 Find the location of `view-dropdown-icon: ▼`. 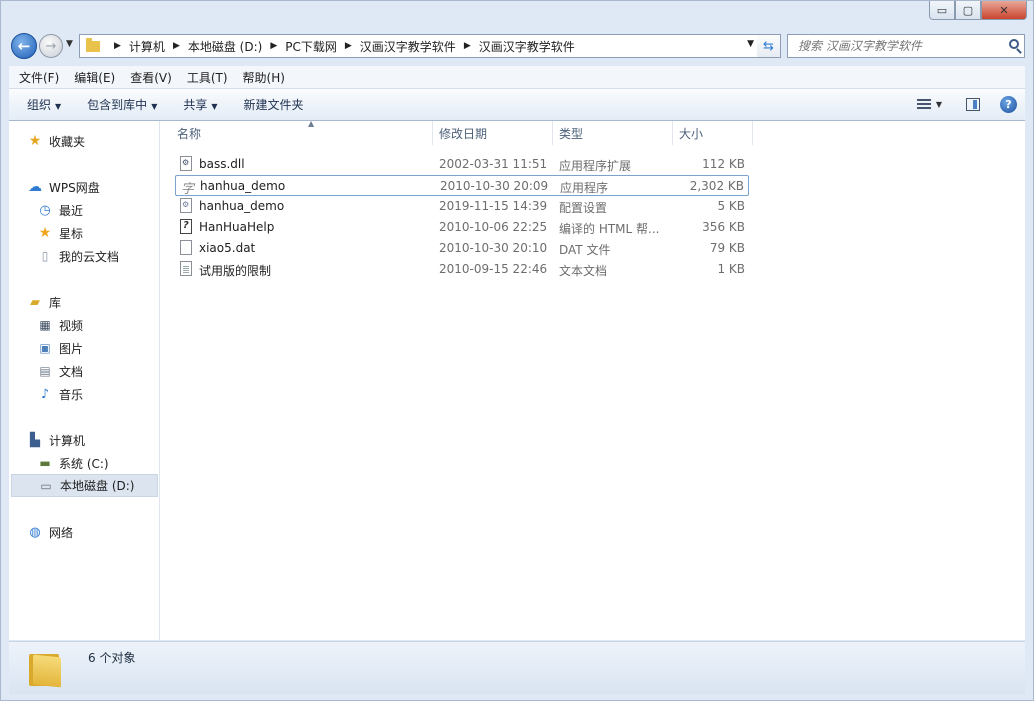

view-dropdown-icon: ▼ is located at coordinates (939, 104).